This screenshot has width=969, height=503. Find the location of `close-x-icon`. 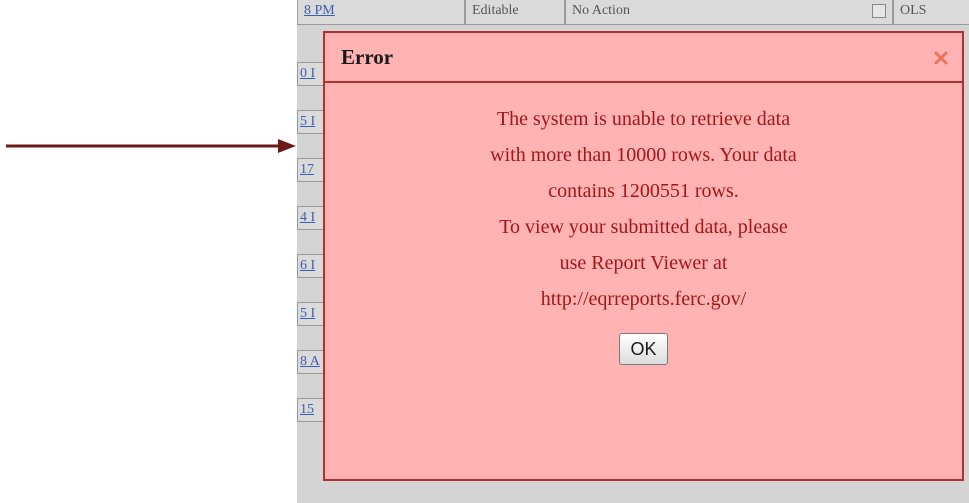

close-x-icon is located at coordinates (941, 58).